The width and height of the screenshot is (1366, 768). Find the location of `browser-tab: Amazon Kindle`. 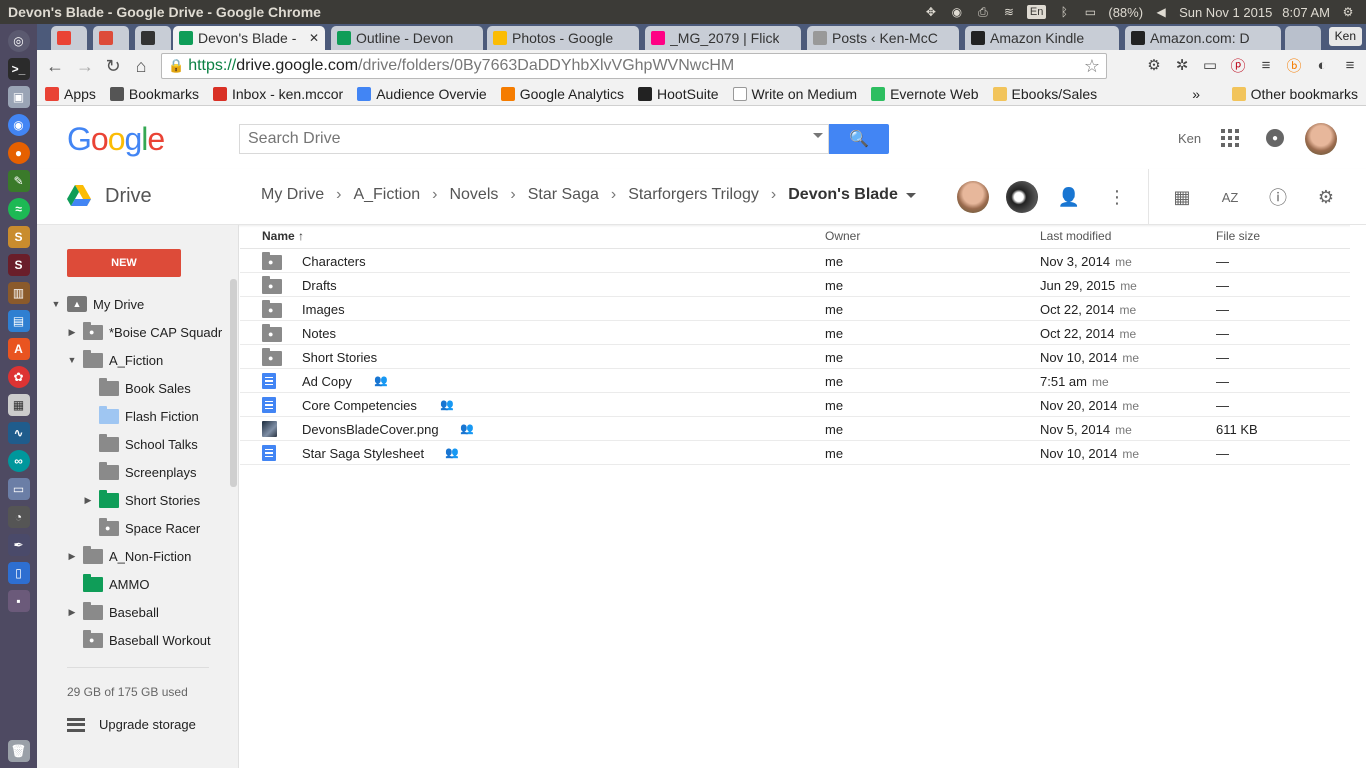

browser-tab: Amazon Kindle is located at coordinates (1042, 38).